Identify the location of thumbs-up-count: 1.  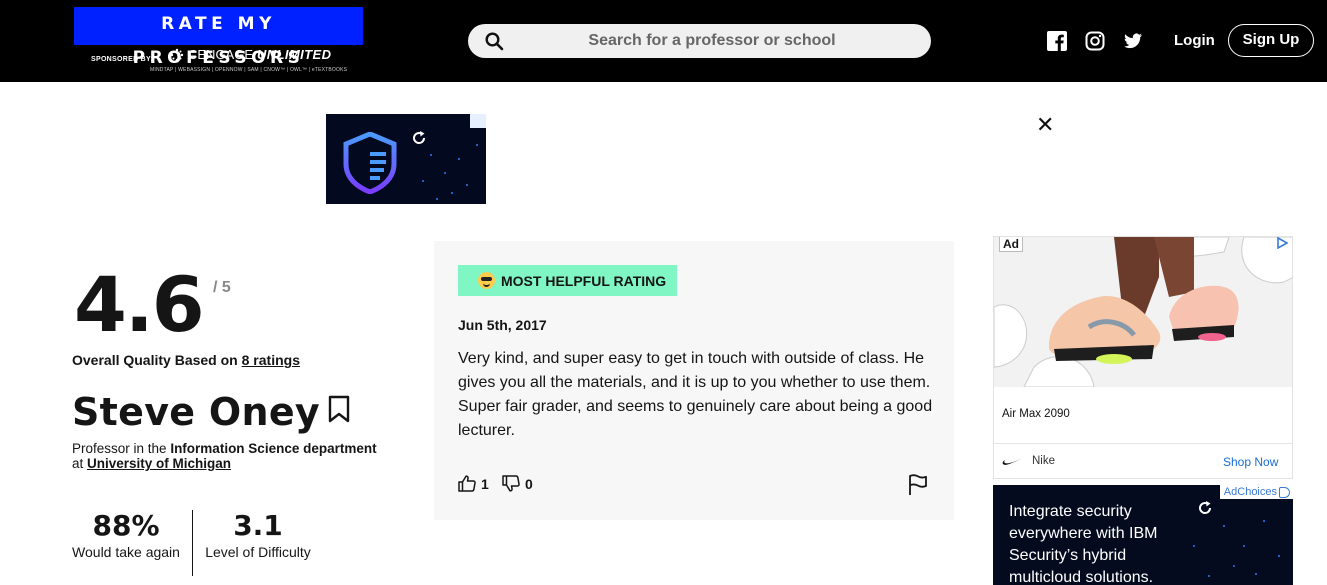
(485, 484).